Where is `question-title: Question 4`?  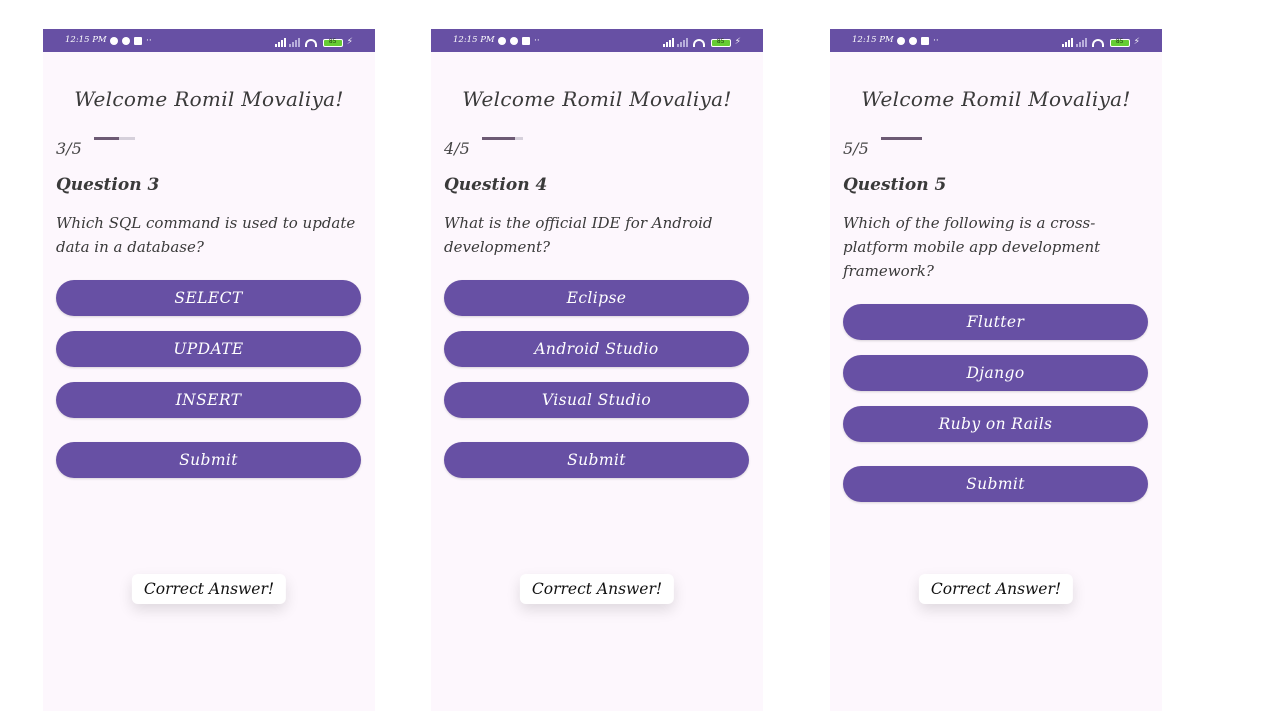
question-title: Question 4 is located at coordinates (496, 185).